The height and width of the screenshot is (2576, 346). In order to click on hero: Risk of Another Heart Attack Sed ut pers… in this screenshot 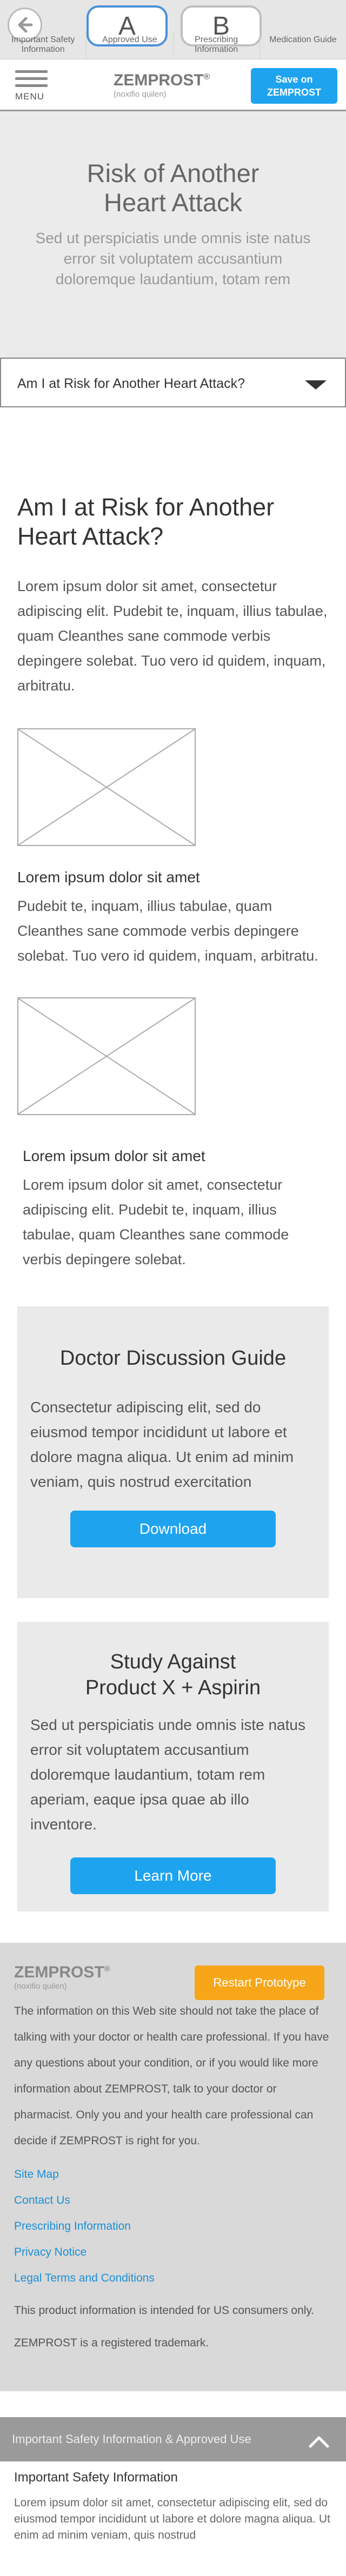, I will do `click(173, 235)`.